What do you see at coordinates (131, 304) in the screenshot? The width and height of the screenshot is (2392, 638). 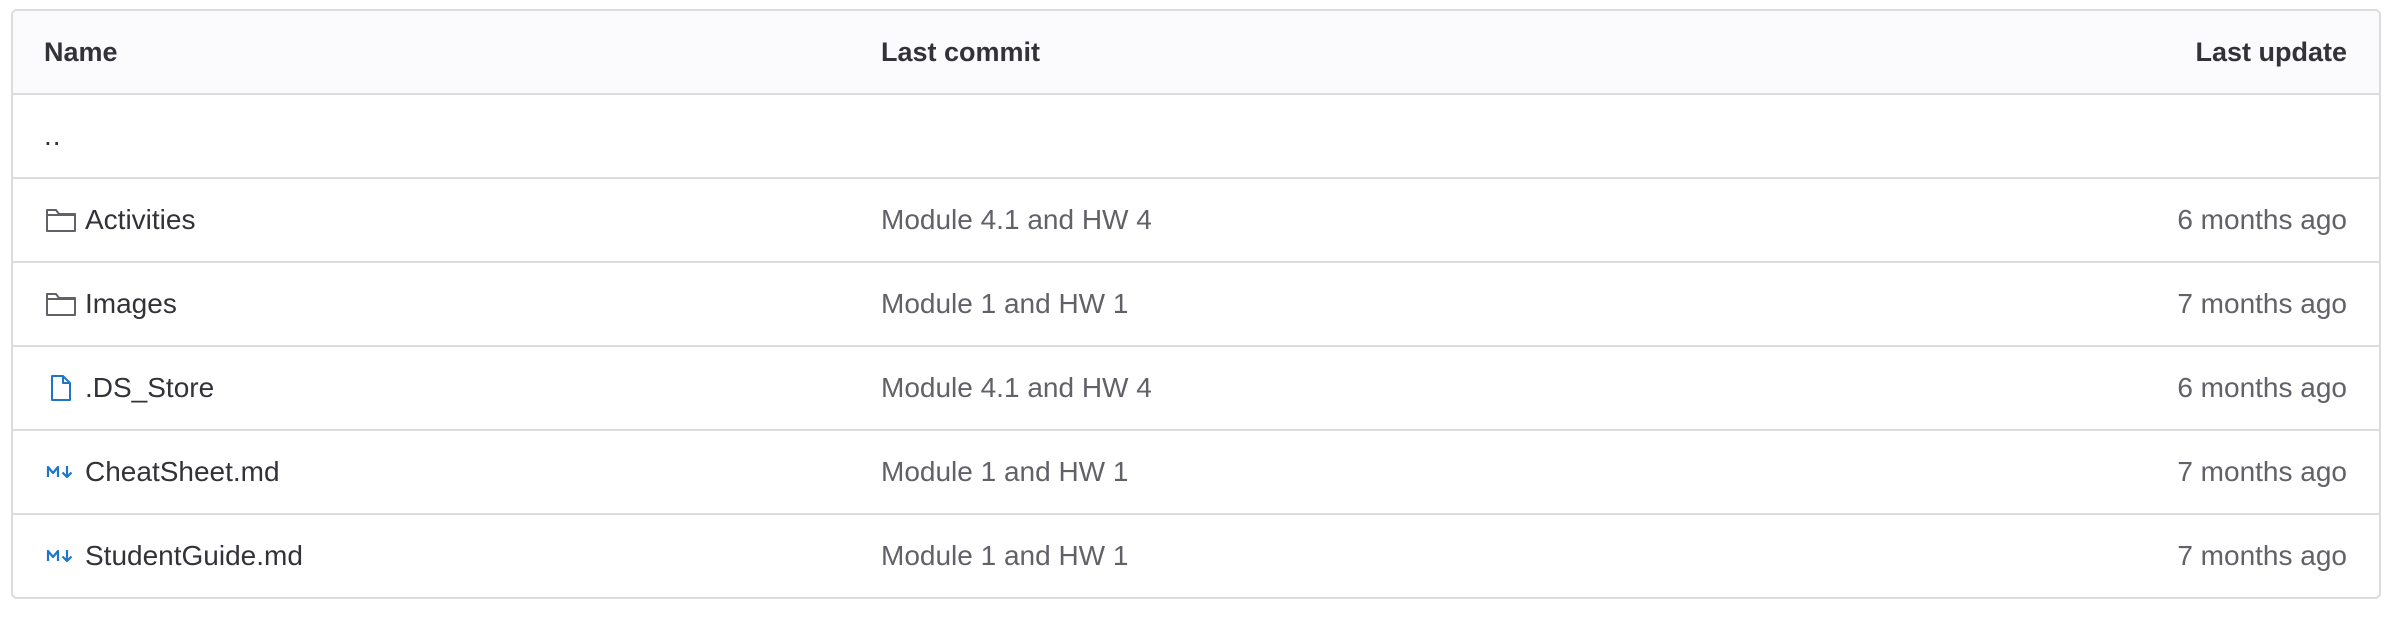 I see `file-name-link: Images` at bounding box center [131, 304].